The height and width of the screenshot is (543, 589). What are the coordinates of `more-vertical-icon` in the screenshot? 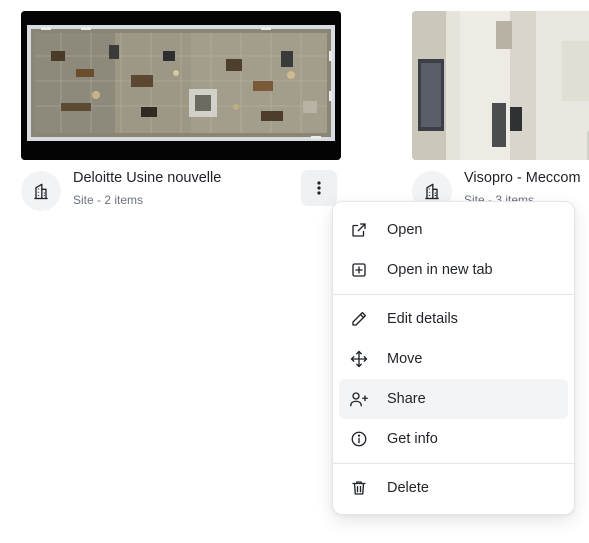 It's located at (319, 188).